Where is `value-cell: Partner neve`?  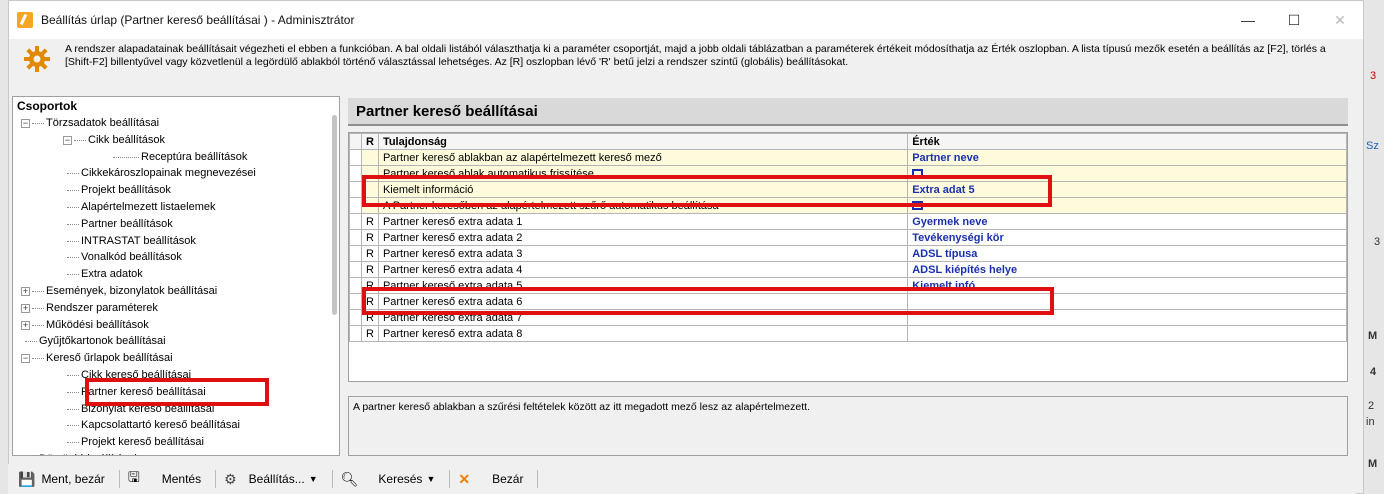
value-cell: Partner neve is located at coordinates (1127, 157).